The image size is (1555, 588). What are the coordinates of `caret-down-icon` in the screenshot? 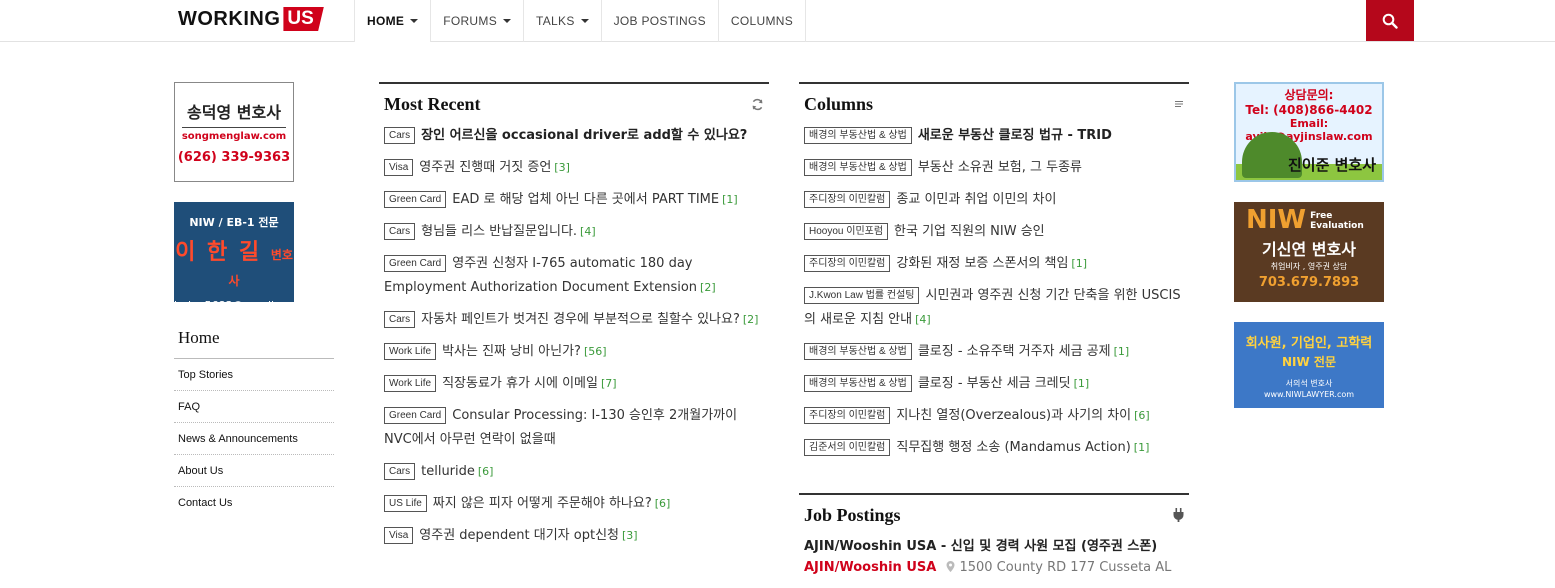 It's located at (414, 21).